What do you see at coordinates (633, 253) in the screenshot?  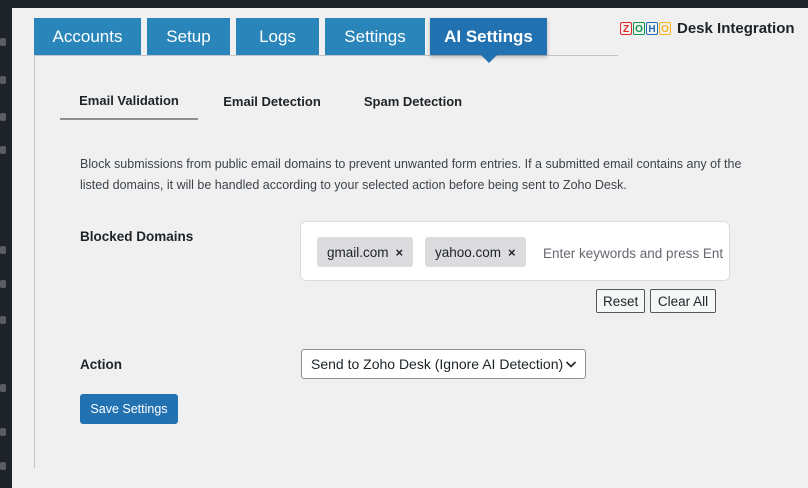 I see `keyword-input` at bounding box center [633, 253].